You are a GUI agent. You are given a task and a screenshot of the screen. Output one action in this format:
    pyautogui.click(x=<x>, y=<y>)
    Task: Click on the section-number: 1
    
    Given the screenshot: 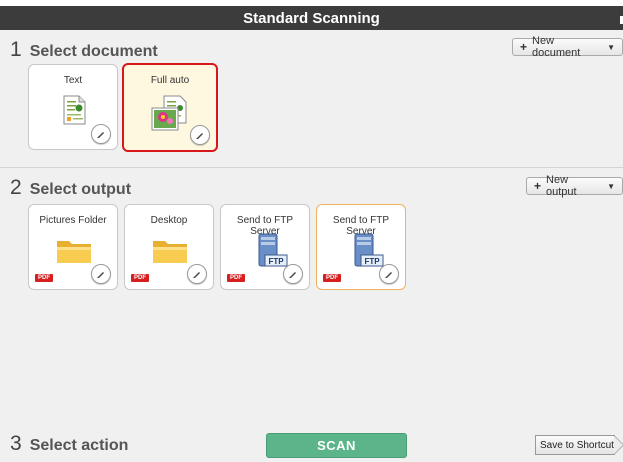 What is the action you would take?
    pyautogui.click(x=16, y=49)
    